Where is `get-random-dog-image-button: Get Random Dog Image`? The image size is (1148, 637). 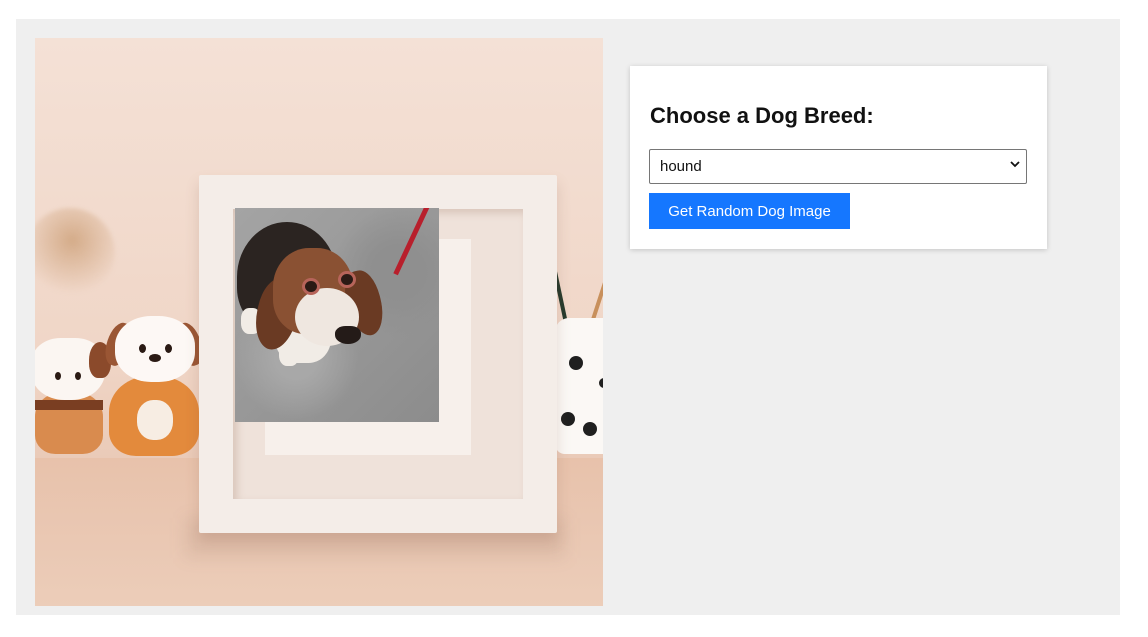
get-random-dog-image-button: Get Random Dog Image is located at coordinates (749, 211).